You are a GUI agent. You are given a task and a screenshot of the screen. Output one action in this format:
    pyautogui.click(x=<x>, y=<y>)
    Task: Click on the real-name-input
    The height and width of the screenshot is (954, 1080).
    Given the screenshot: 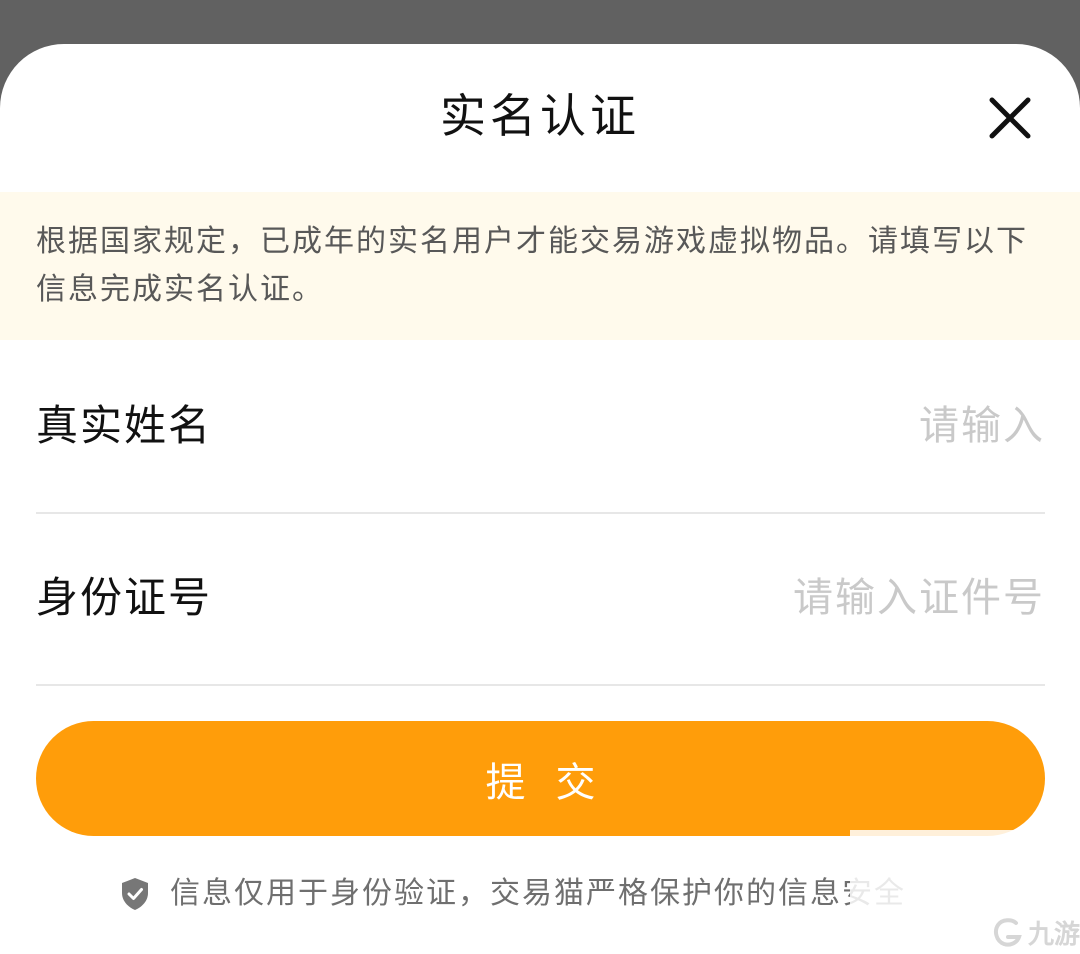 What is the action you would take?
    pyautogui.click(x=765, y=426)
    